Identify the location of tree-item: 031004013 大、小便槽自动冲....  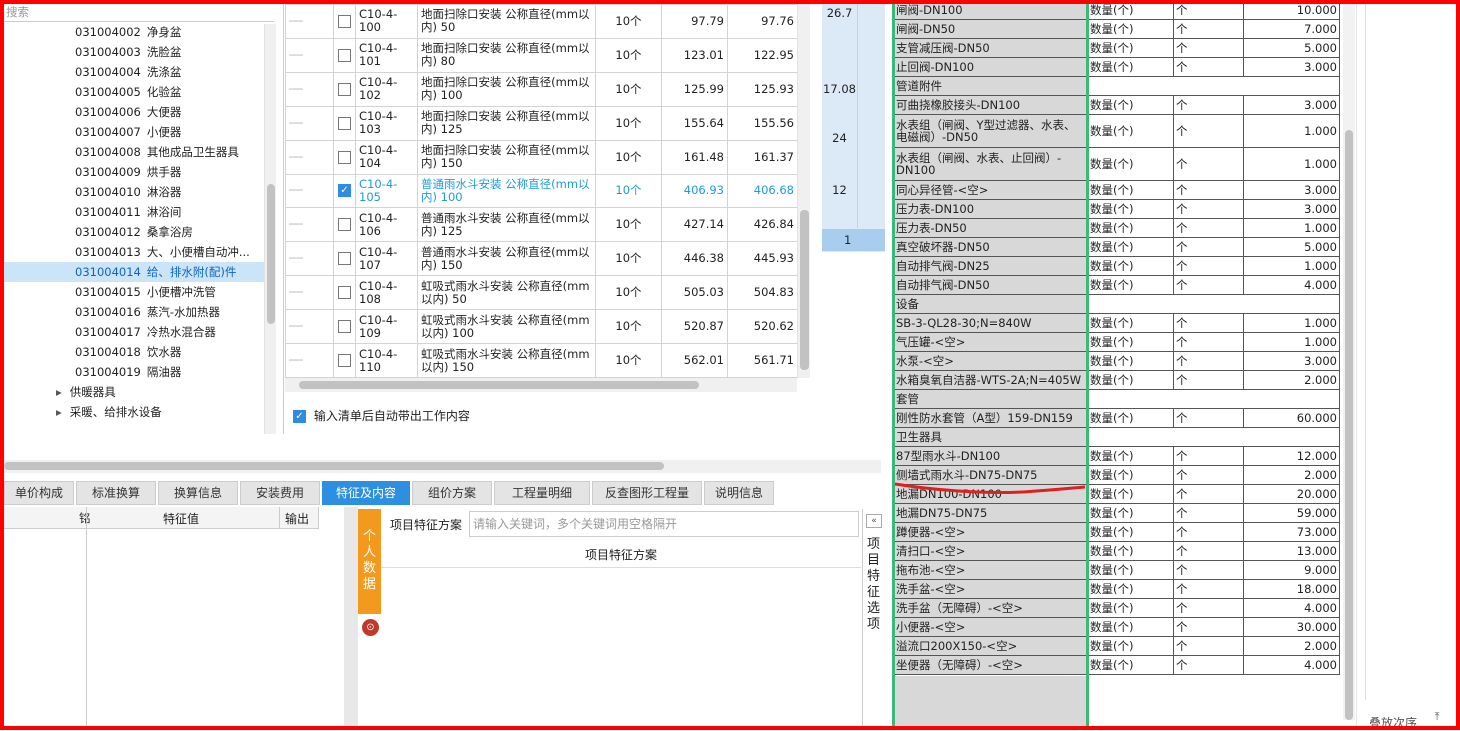
(134, 252).